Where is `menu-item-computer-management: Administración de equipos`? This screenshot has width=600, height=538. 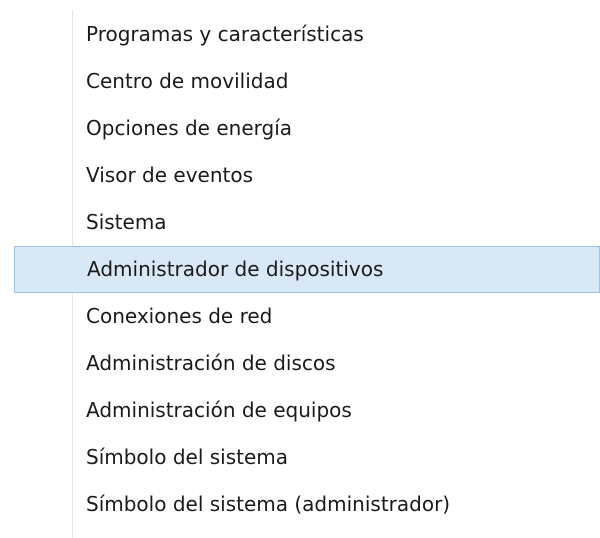
menu-item-computer-management: Administración de equipos is located at coordinates (300, 410).